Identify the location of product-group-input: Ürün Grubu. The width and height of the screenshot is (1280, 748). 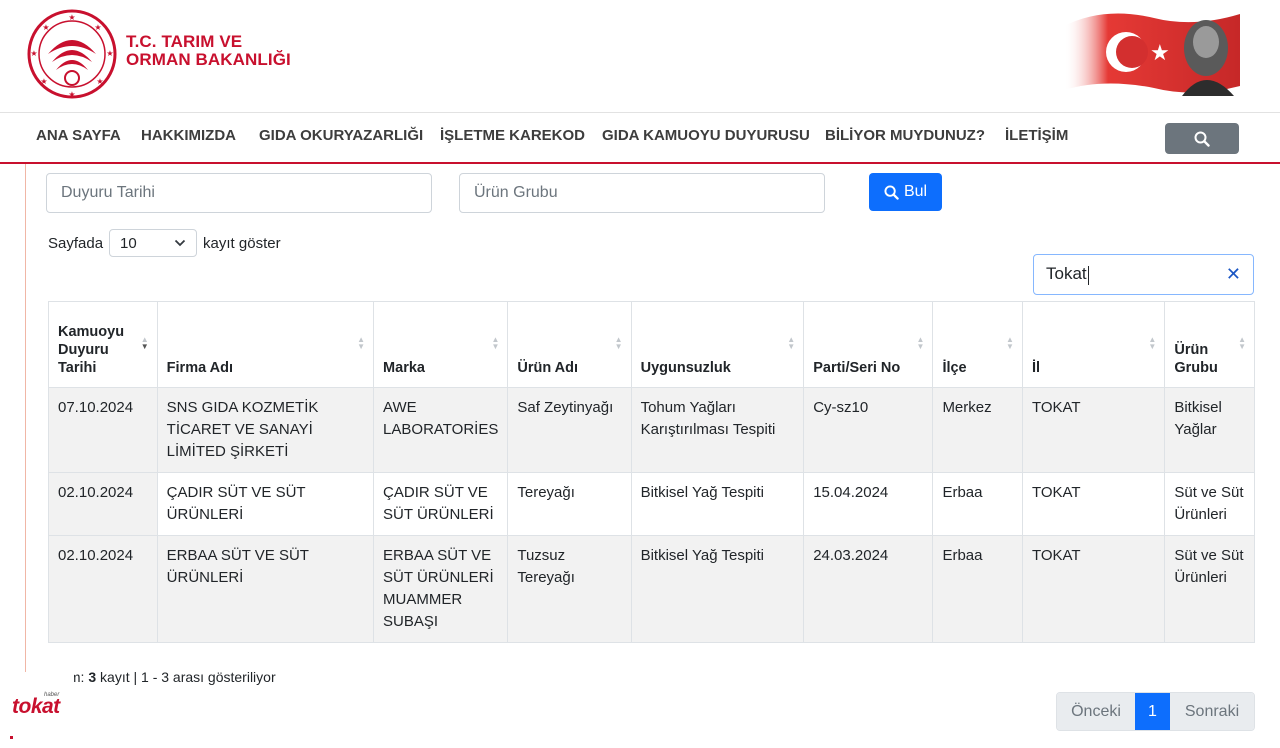
(642, 193).